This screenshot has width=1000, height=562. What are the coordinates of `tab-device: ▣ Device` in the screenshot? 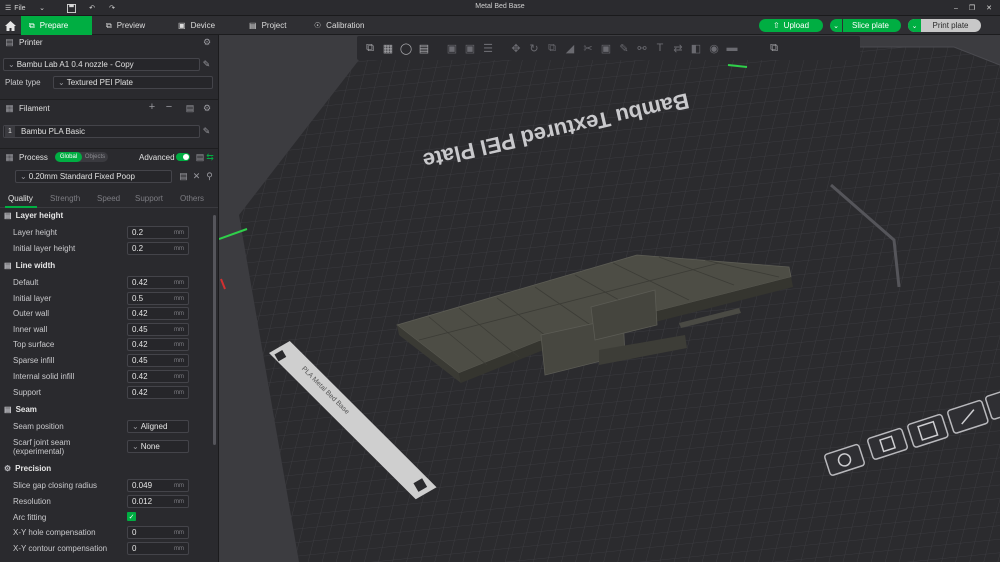 It's located at (196, 25).